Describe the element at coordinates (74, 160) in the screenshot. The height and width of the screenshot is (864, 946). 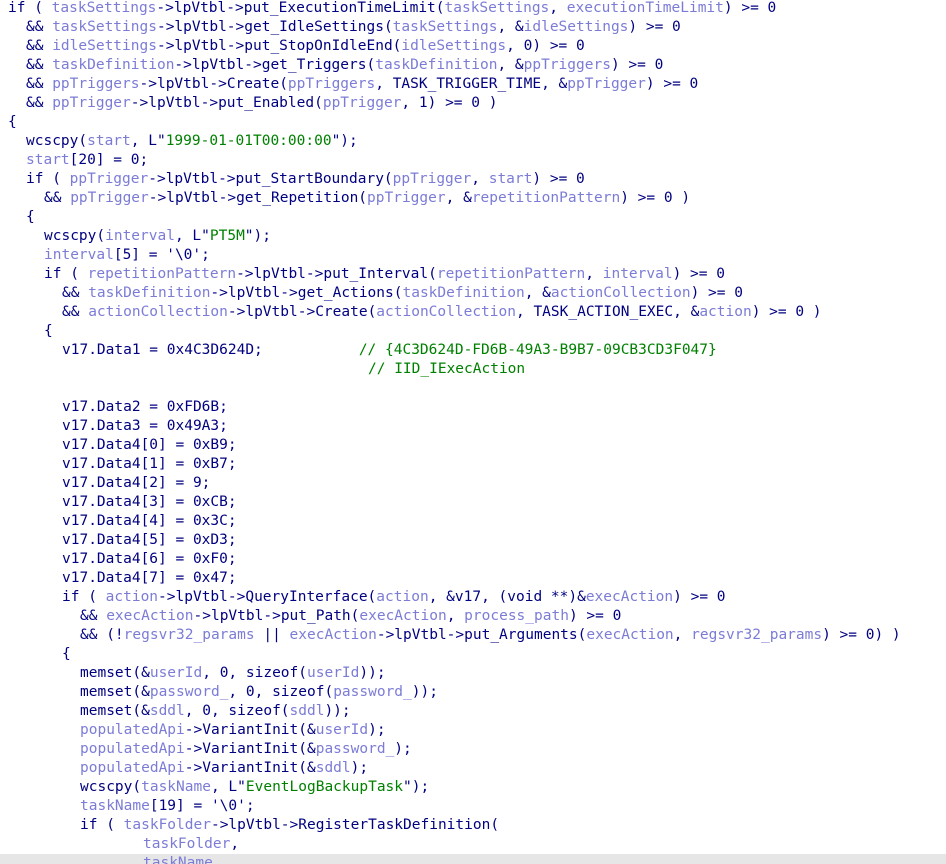
I see `code-line: start[20] = 0;` at that location.